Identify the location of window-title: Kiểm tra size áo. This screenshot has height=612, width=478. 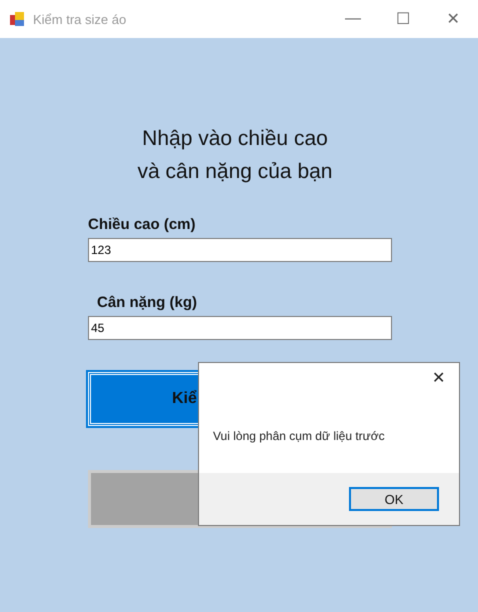
(80, 19).